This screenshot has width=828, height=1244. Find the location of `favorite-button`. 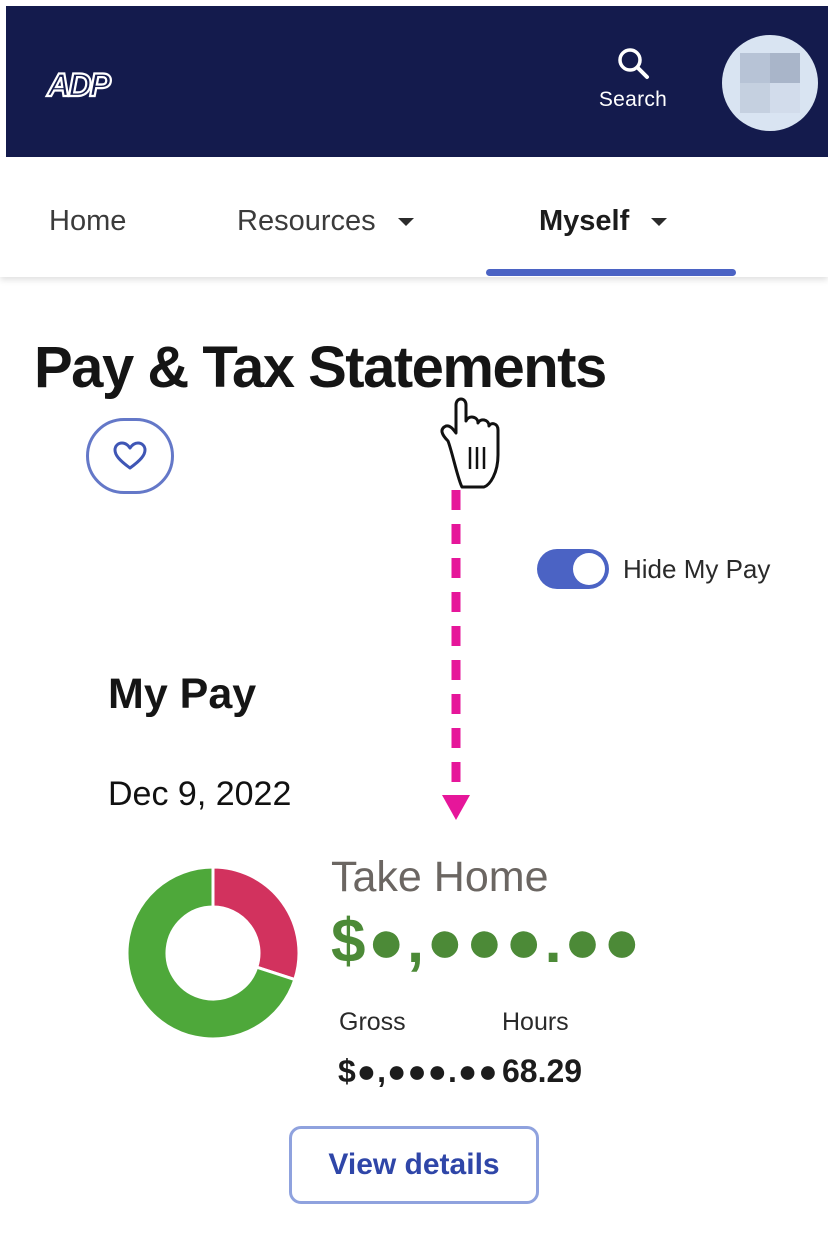

favorite-button is located at coordinates (130, 456).